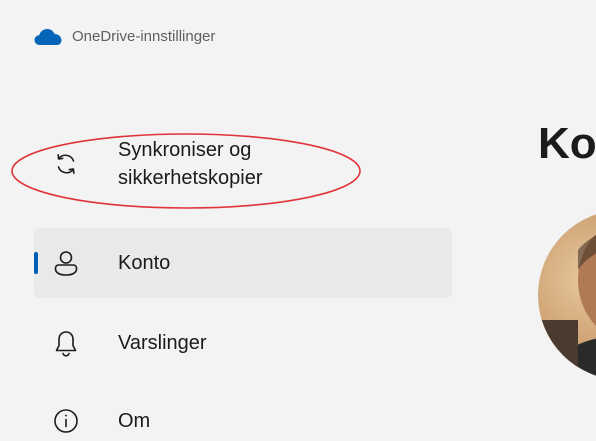  Describe the element at coordinates (48, 37) in the screenshot. I see `onedrive-cloud-icon` at that location.